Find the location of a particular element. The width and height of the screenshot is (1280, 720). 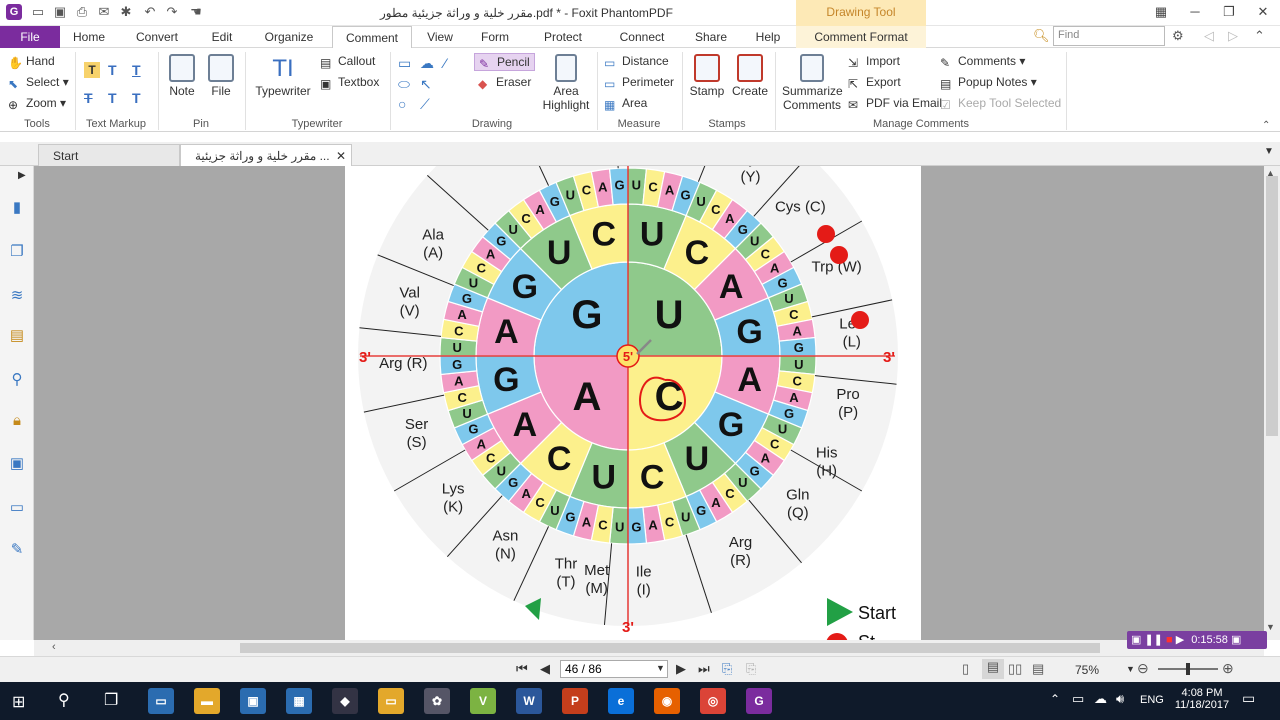

show-hidden-icons: ⌃ is located at coordinates (1055, 699).